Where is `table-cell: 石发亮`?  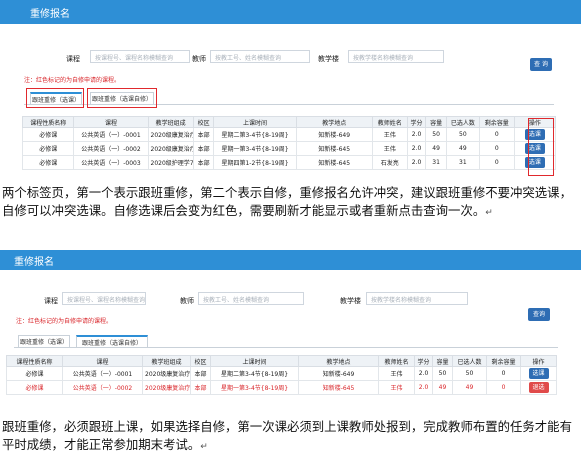 table-cell: 石发亮 is located at coordinates (389, 162).